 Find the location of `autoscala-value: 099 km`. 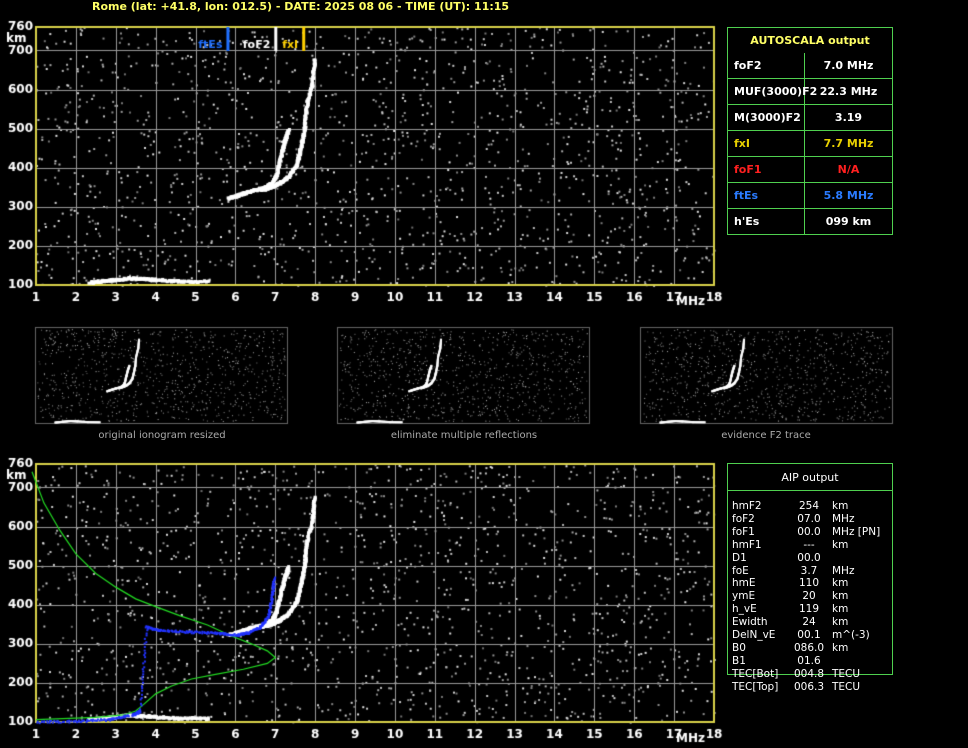

autoscala-value: 099 km is located at coordinates (848, 221).